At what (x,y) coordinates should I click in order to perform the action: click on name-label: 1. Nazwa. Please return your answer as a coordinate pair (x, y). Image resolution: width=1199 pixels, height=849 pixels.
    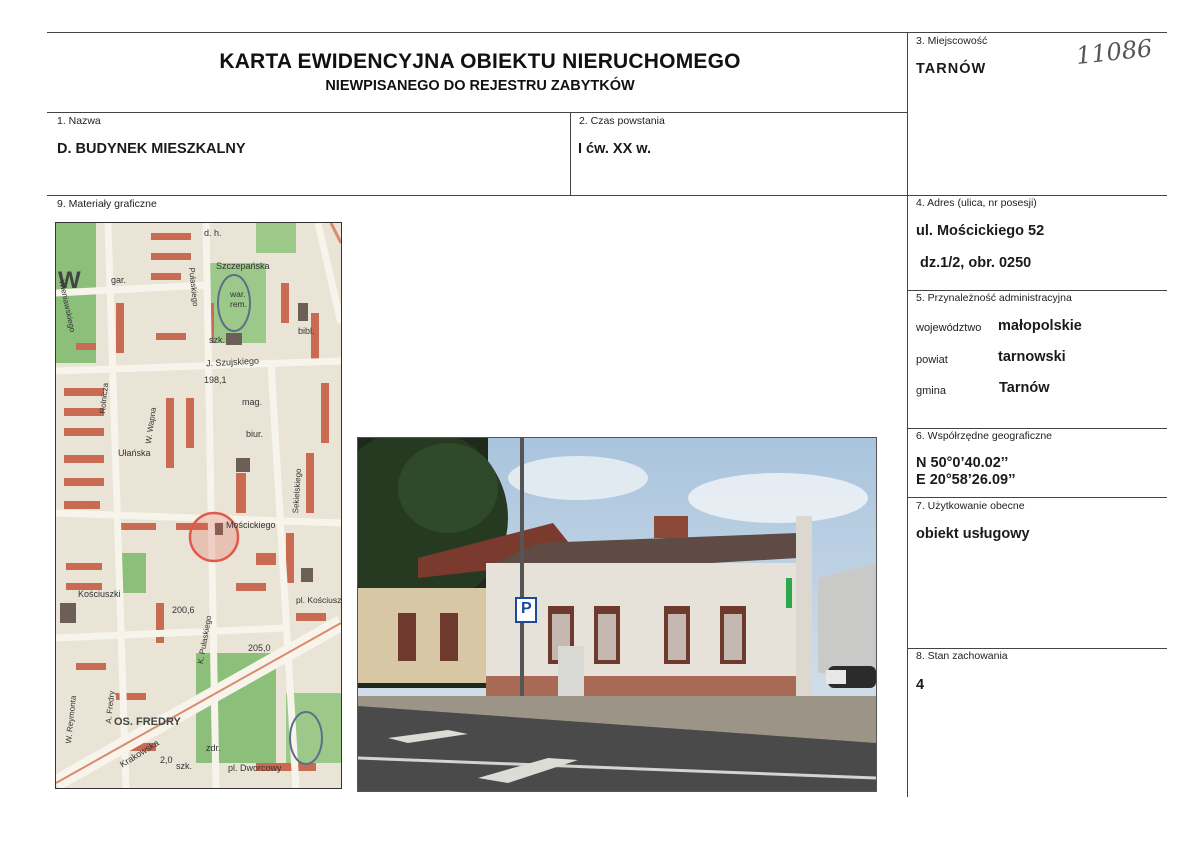
    Looking at the image, I should click on (79, 121).